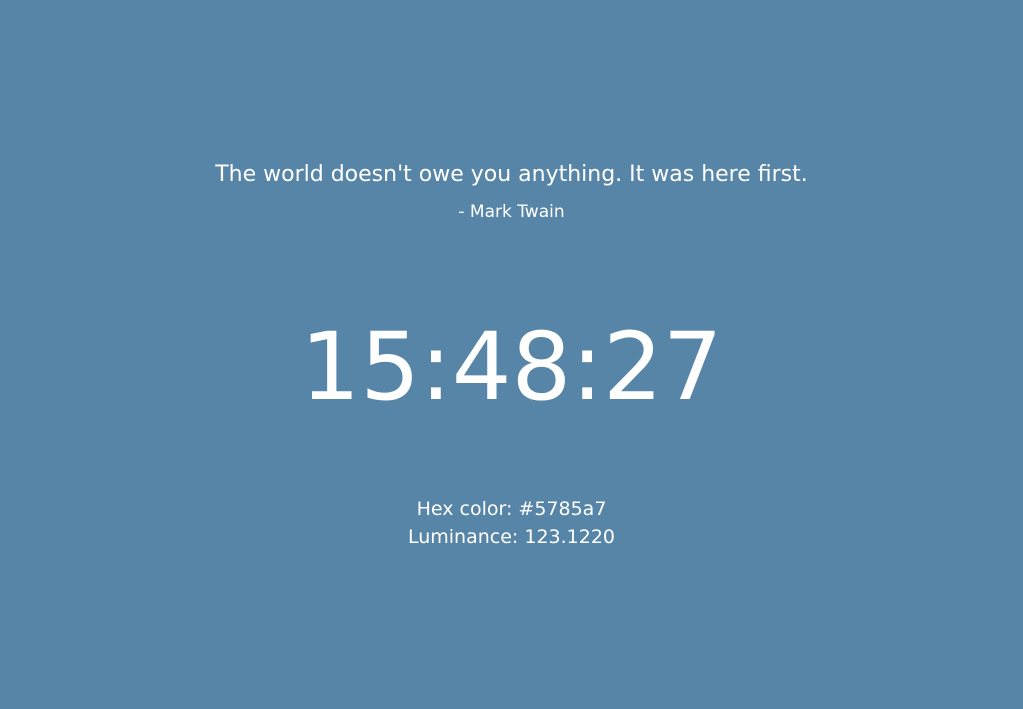 The width and height of the screenshot is (1023, 709). I want to click on quote-author: - Mark Twain, so click(511, 212).